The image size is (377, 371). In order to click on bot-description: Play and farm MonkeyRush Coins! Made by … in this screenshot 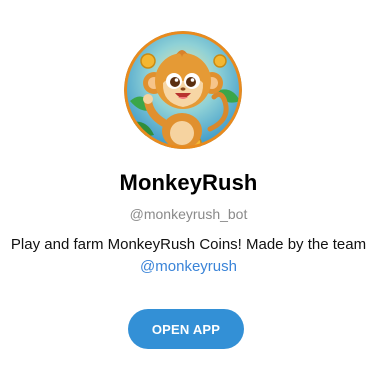, I will do `click(188, 256)`.